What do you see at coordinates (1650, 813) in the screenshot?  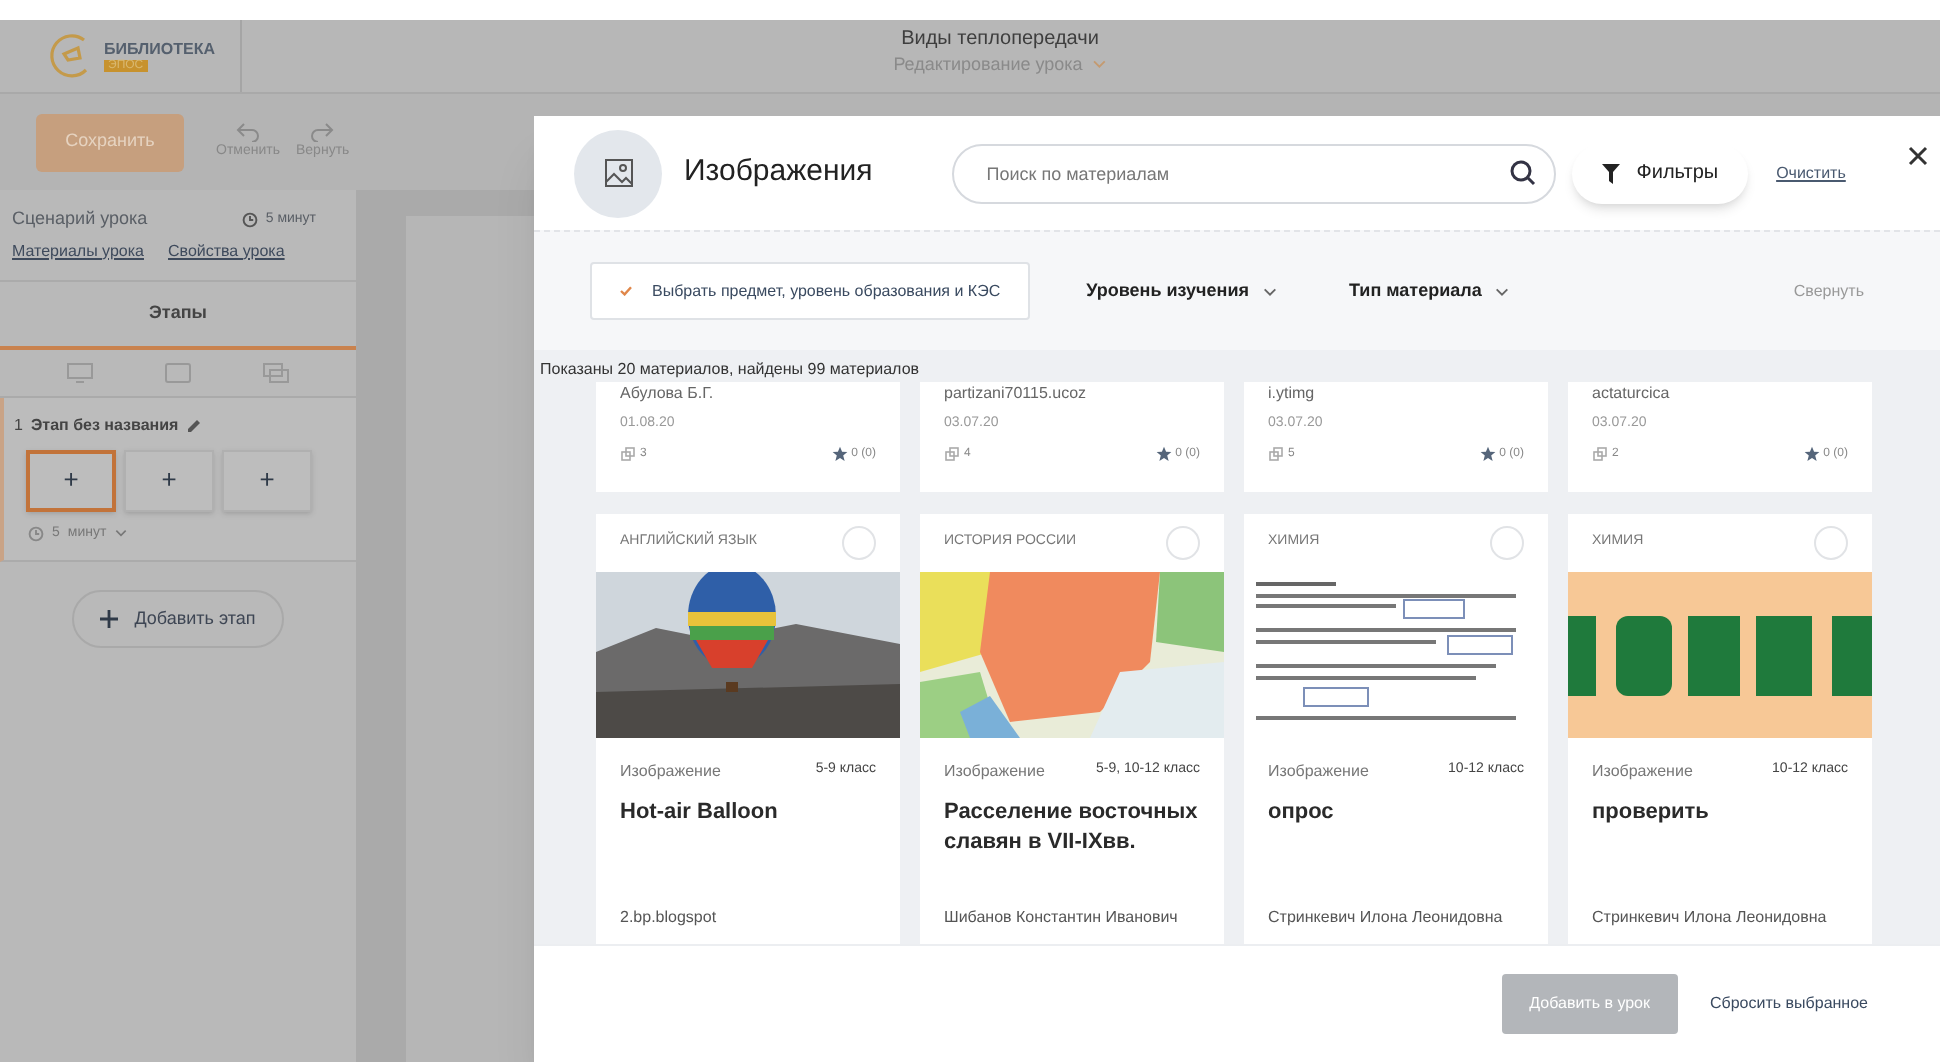 I see `card-title: проверить` at bounding box center [1650, 813].